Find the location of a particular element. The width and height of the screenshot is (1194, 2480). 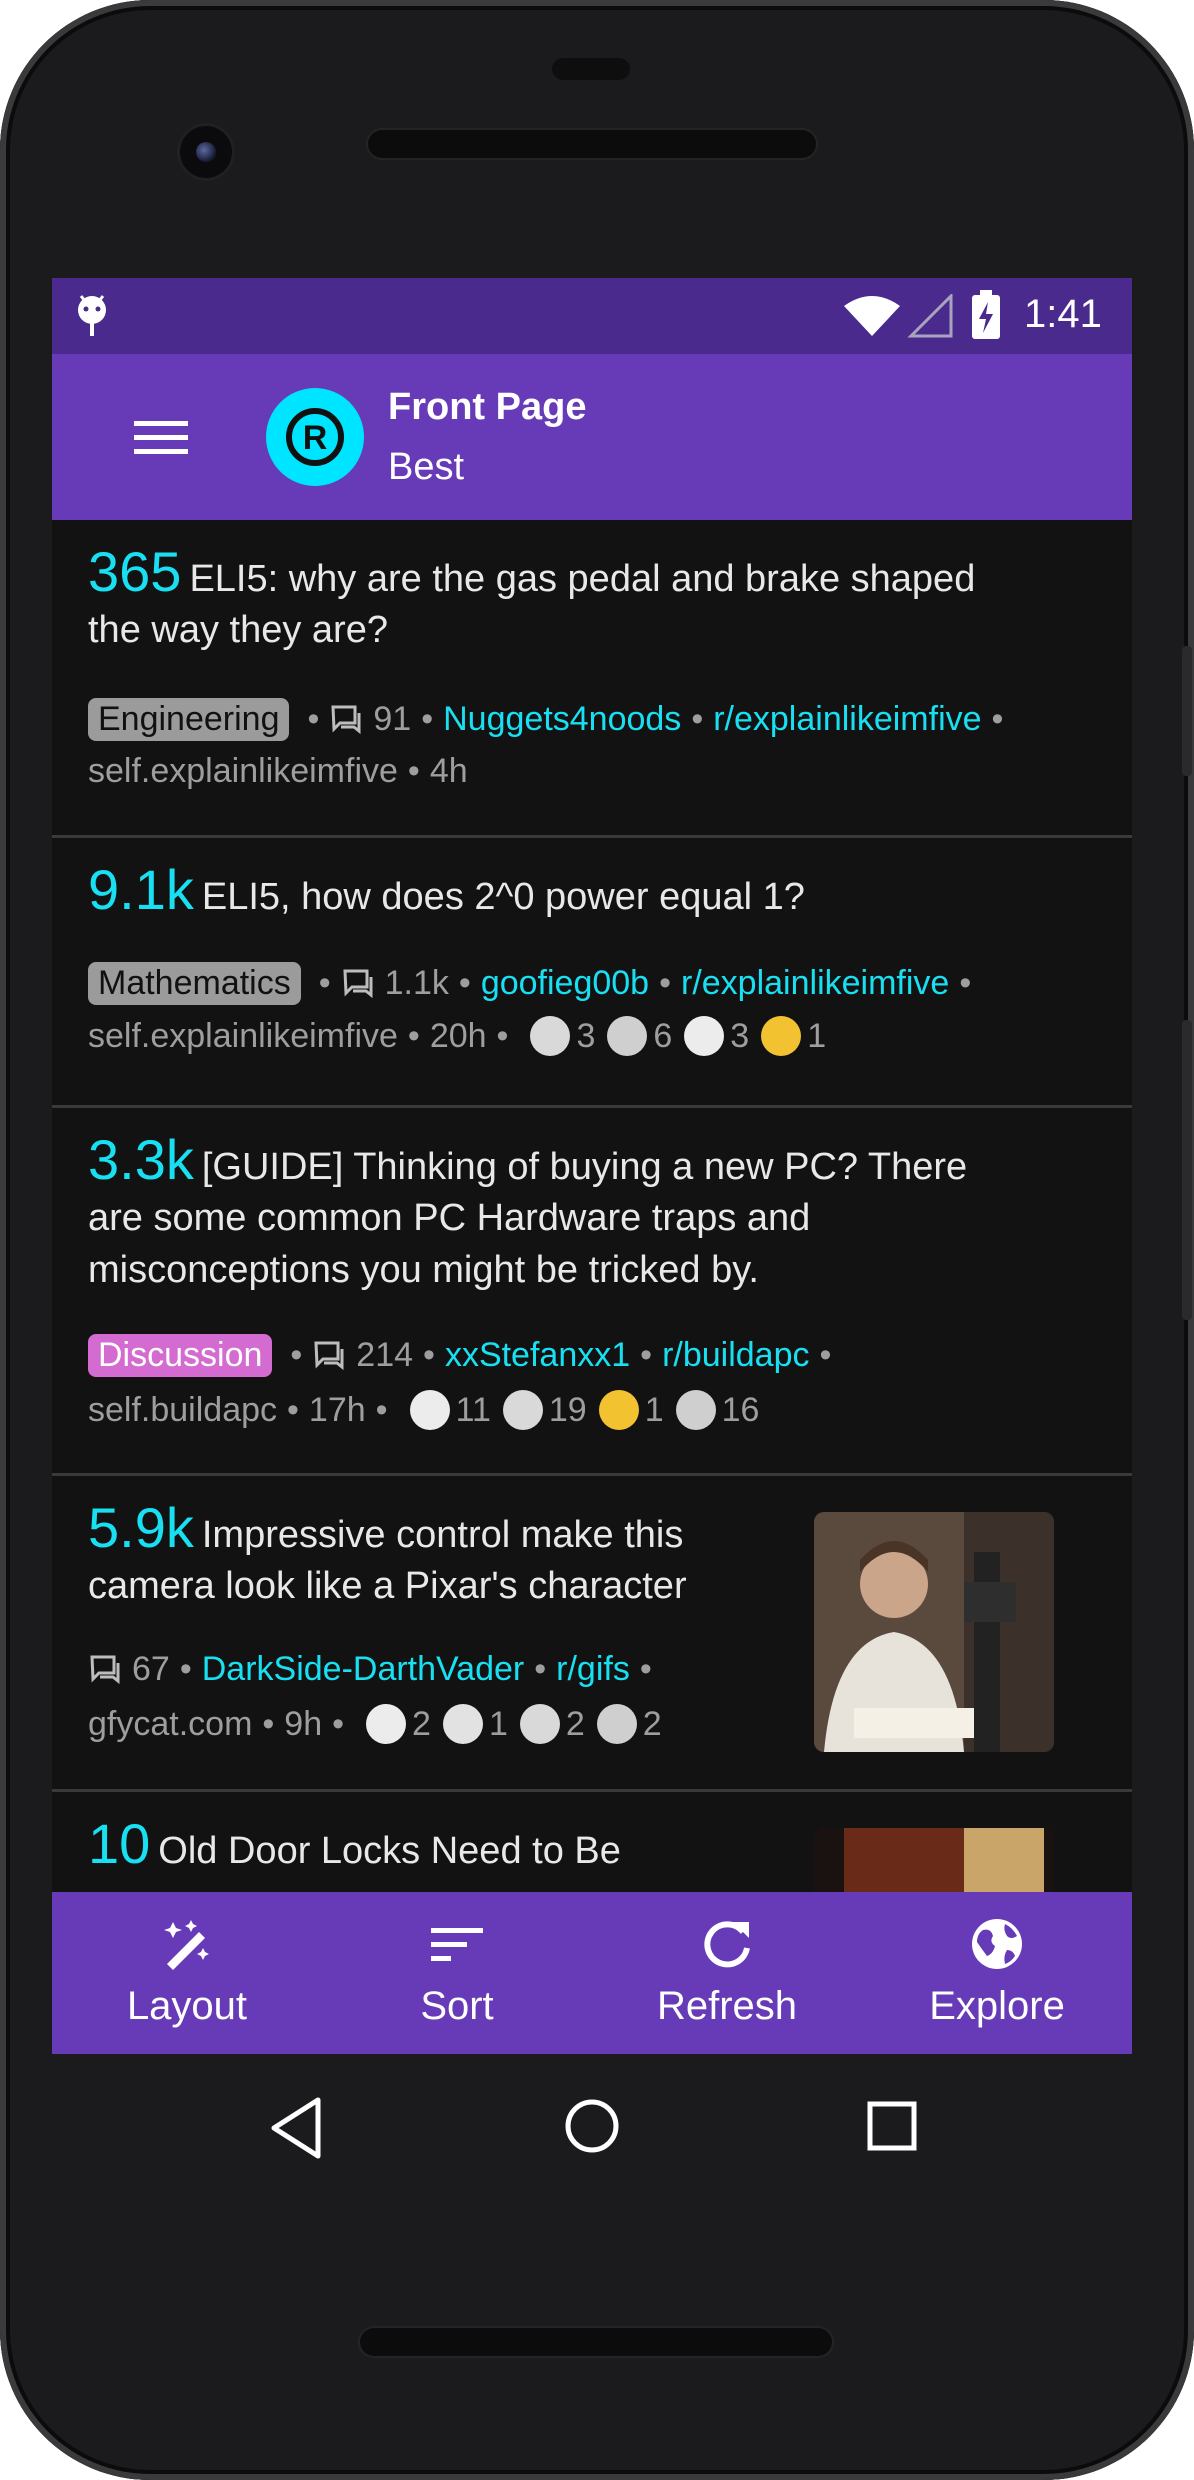

recent-apps-icon is located at coordinates (892, 2126).